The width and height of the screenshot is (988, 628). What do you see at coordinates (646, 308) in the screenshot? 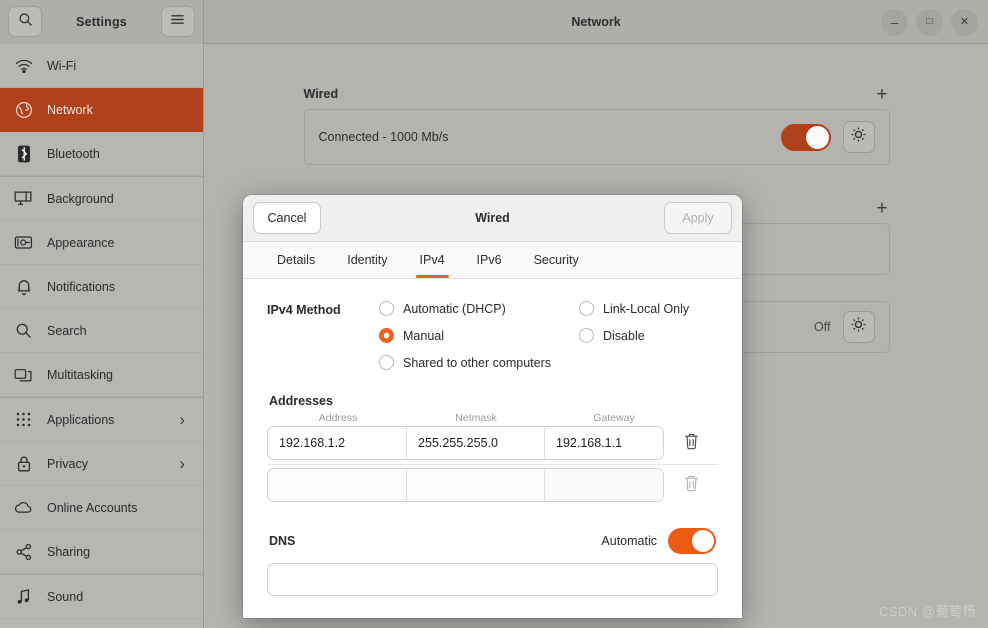
I see `radio-label: Link-Local Only` at bounding box center [646, 308].